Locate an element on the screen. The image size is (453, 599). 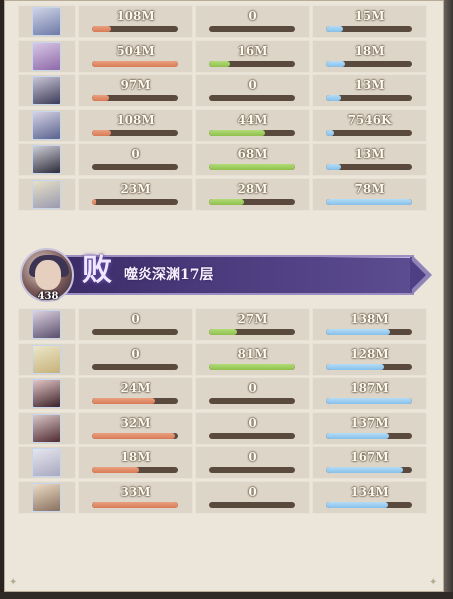
heal-cell: 137M is located at coordinates (369, 428).